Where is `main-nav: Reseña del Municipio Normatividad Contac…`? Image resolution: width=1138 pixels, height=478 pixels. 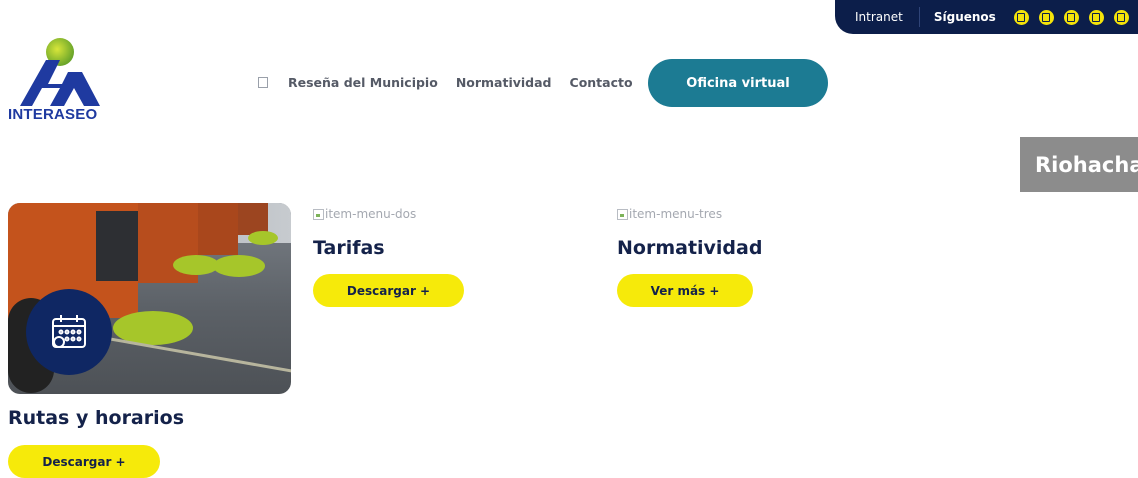 main-nav: Reseña del Municipio Normatividad Contac… is located at coordinates (454, 82).